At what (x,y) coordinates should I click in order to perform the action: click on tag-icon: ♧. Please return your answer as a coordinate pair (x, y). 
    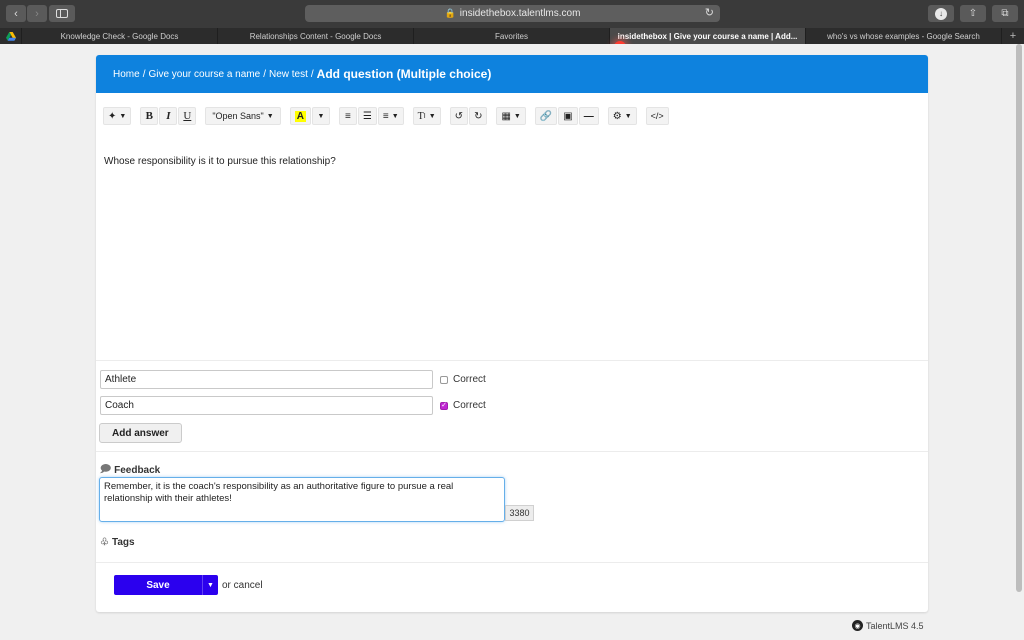
    Looking at the image, I should click on (104, 542).